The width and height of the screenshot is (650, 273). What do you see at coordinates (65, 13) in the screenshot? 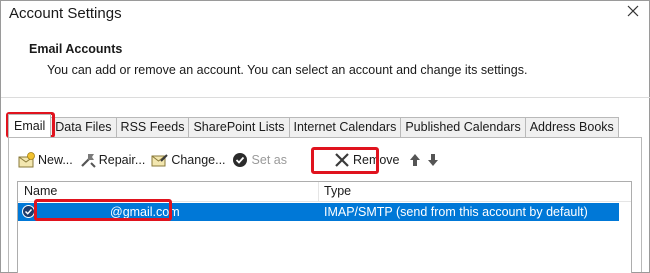
I see `window-title: Account Settings` at bounding box center [65, 13].